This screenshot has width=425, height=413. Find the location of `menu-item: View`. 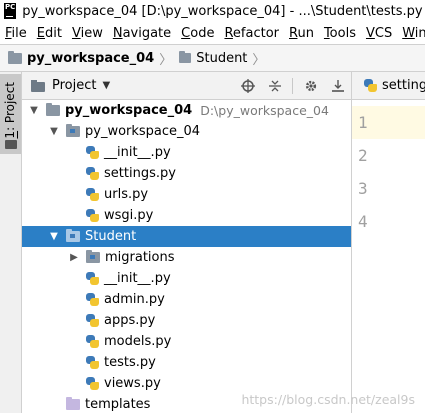

menu-item: View is located at coordinates (87, 33).